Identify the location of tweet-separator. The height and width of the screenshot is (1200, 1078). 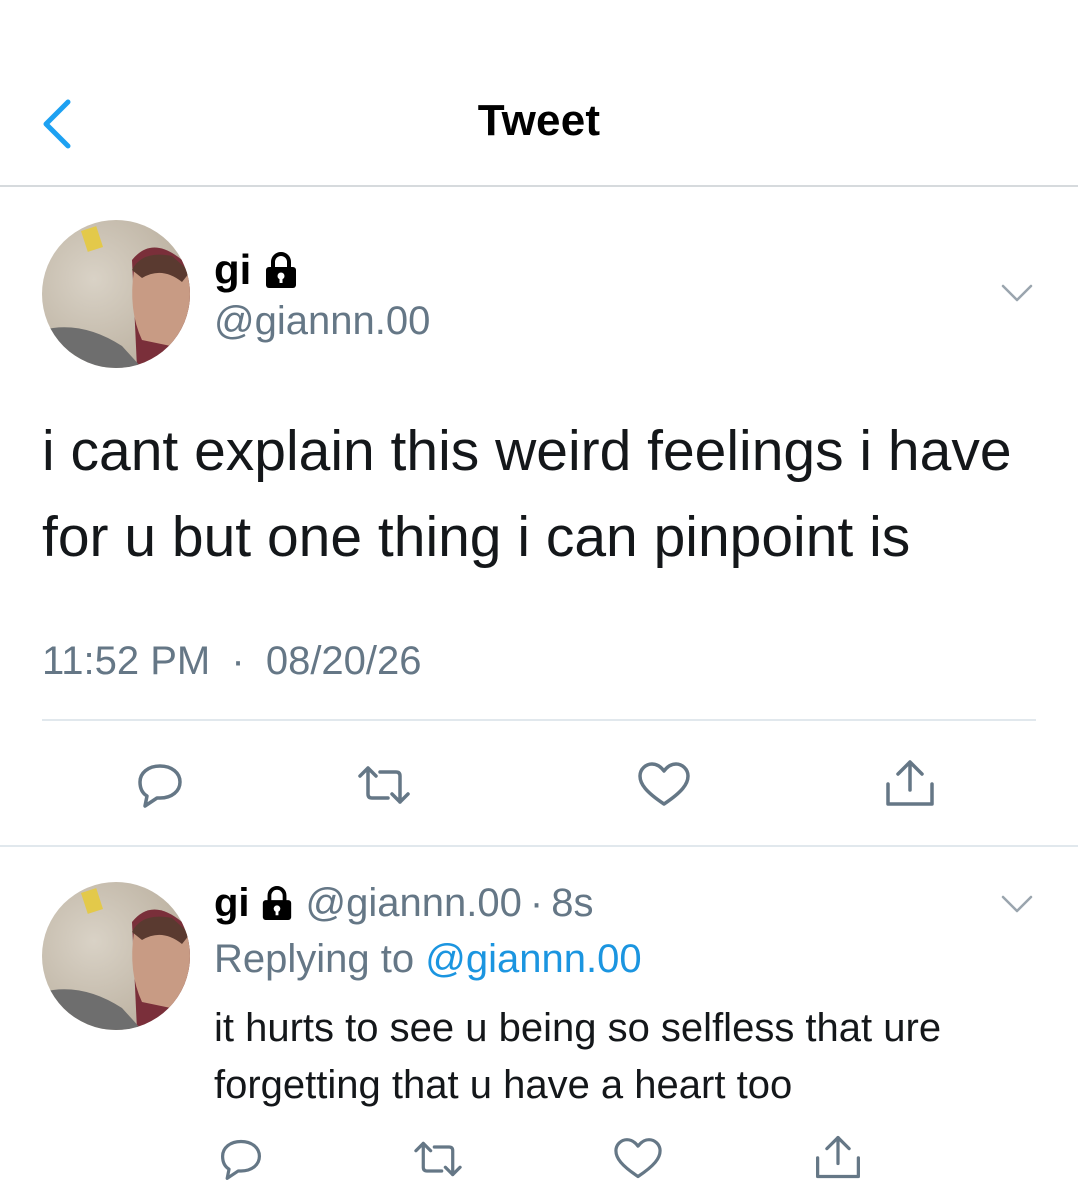
(539, 846).